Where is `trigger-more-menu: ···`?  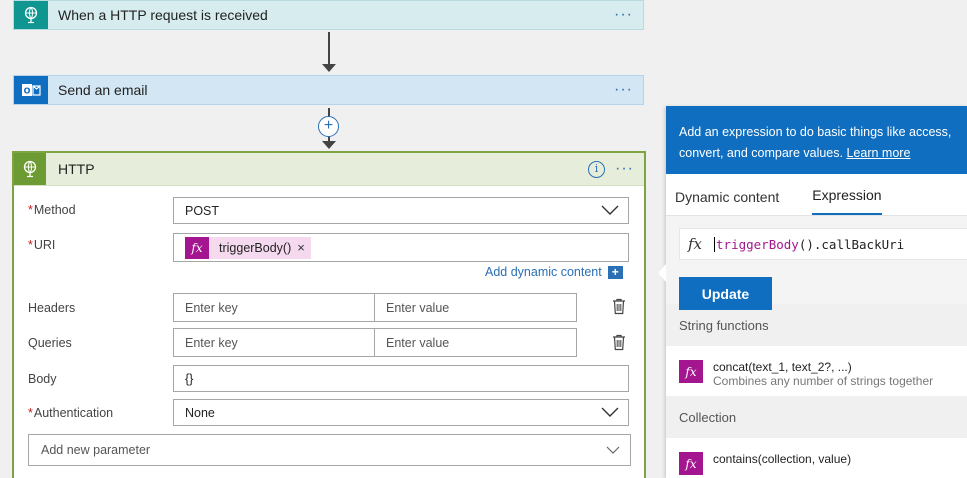 trigger-more-menu: ··· is located at coordinates (623, 15).